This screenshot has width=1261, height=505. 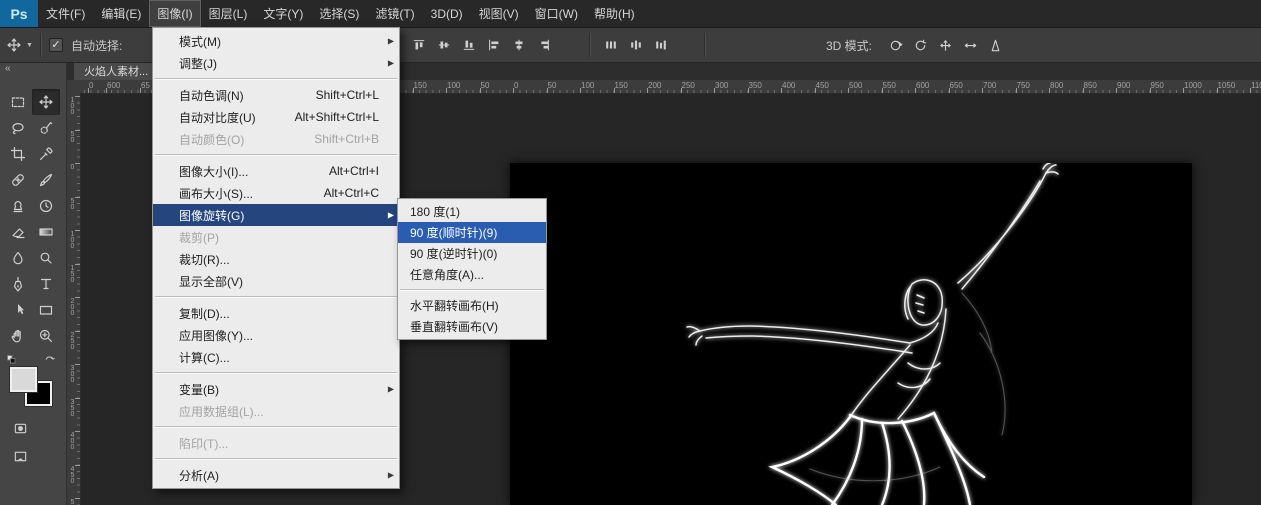 What do you see at coordinates (46, 102) in the screenshot?
I see `move-tool` at bounding box center [46, 102].